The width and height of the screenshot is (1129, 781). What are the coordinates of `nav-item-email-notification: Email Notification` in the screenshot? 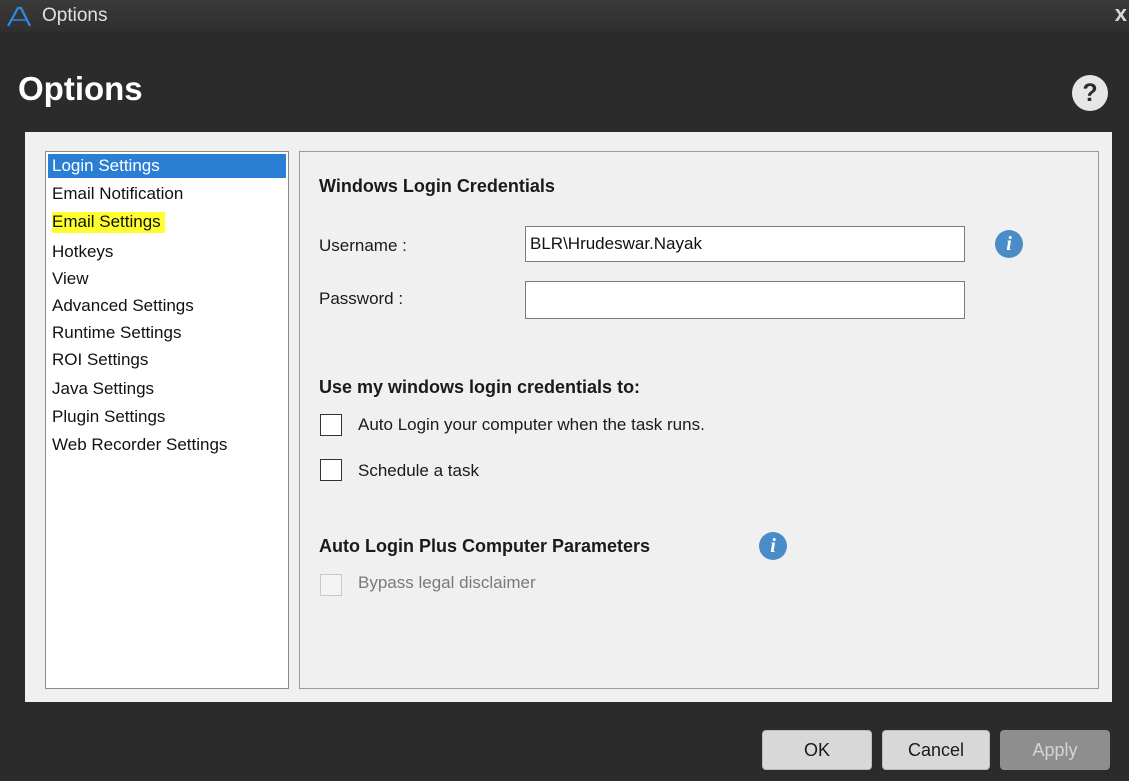 It's located at (167, 194).